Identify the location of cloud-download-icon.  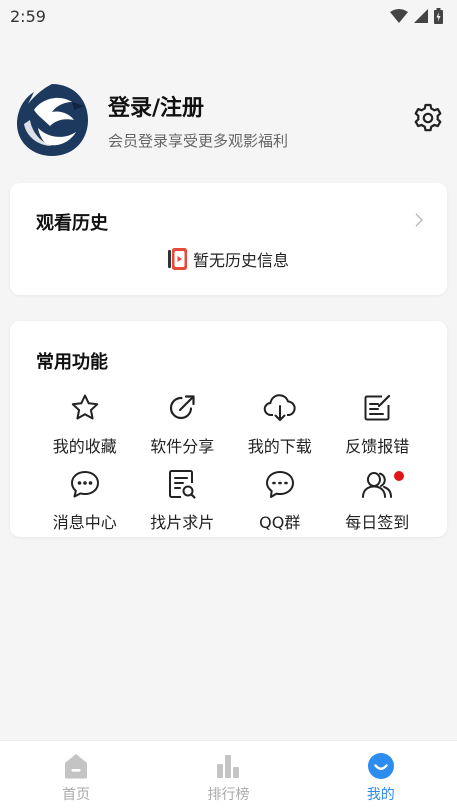
(279, 407).